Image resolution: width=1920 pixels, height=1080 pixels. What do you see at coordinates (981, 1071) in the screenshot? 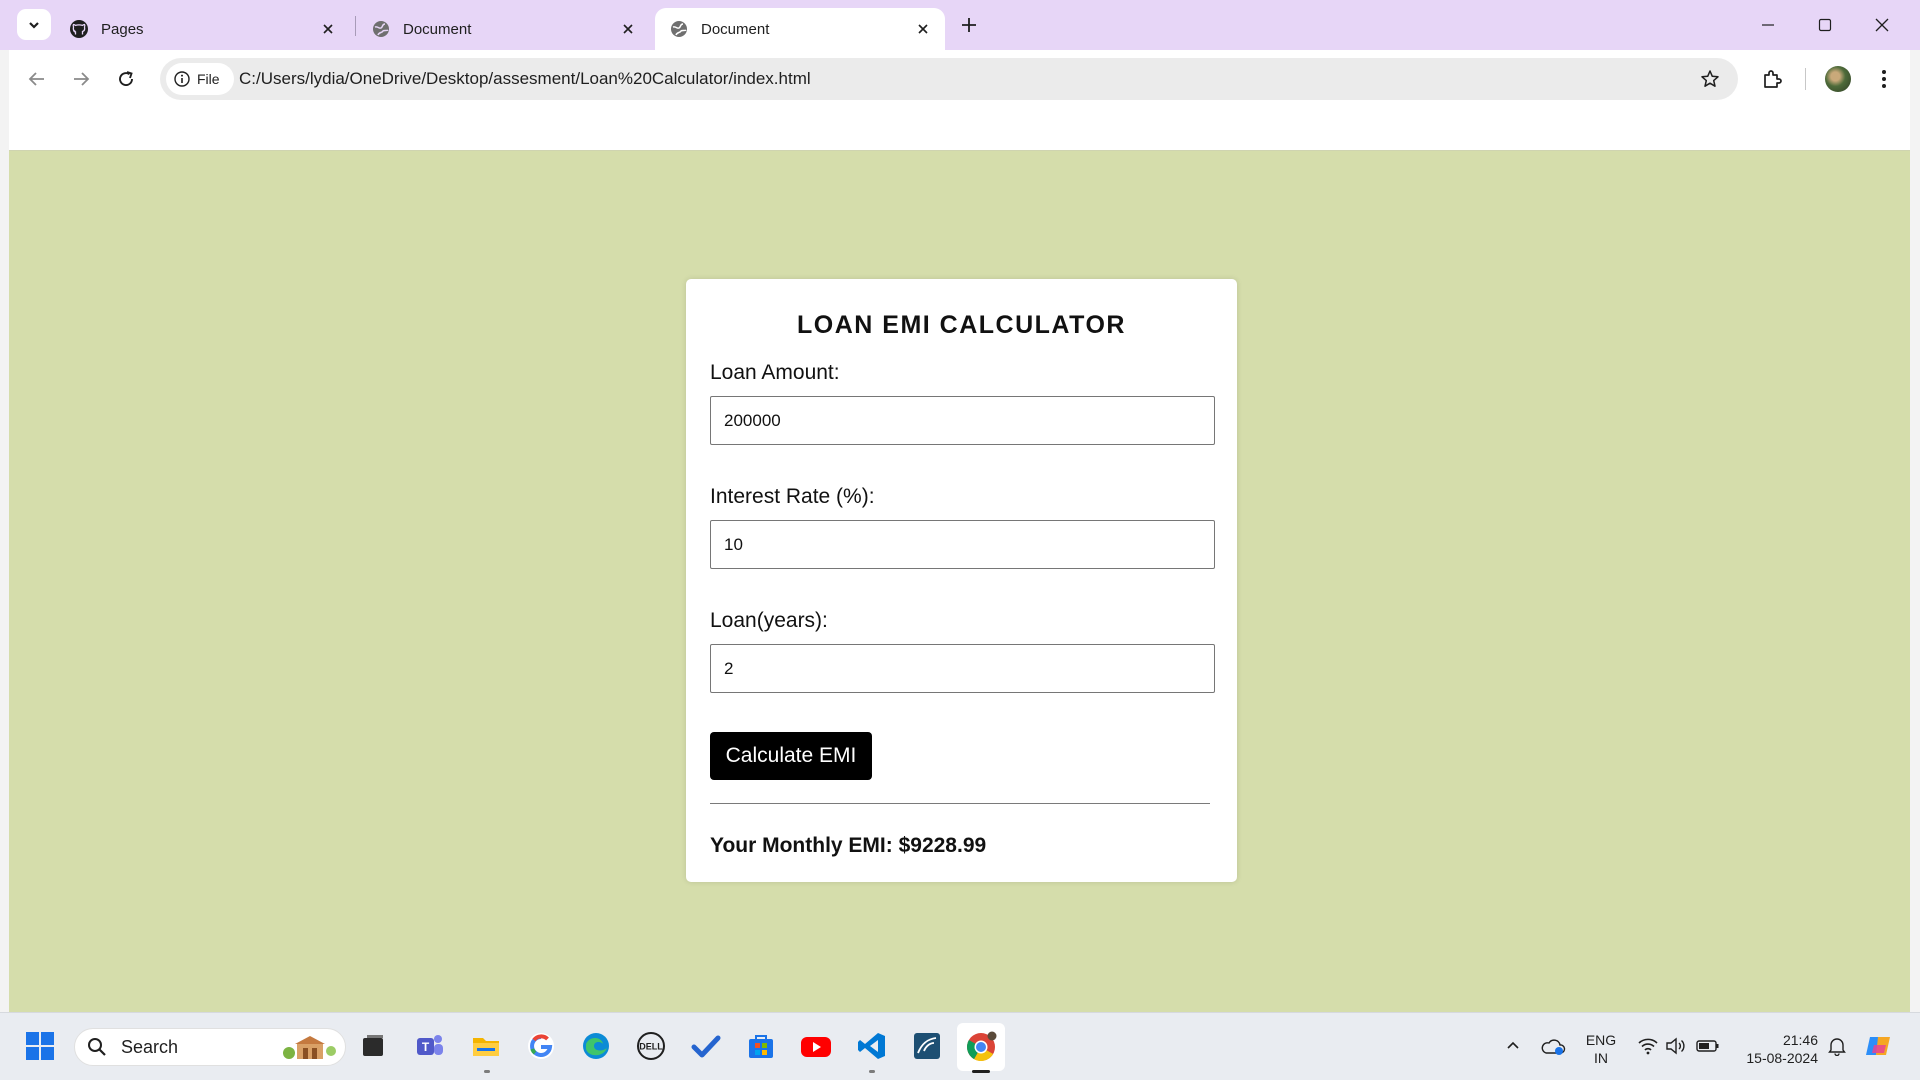
I see `active-indicator` at bounding box center [981, 1071].